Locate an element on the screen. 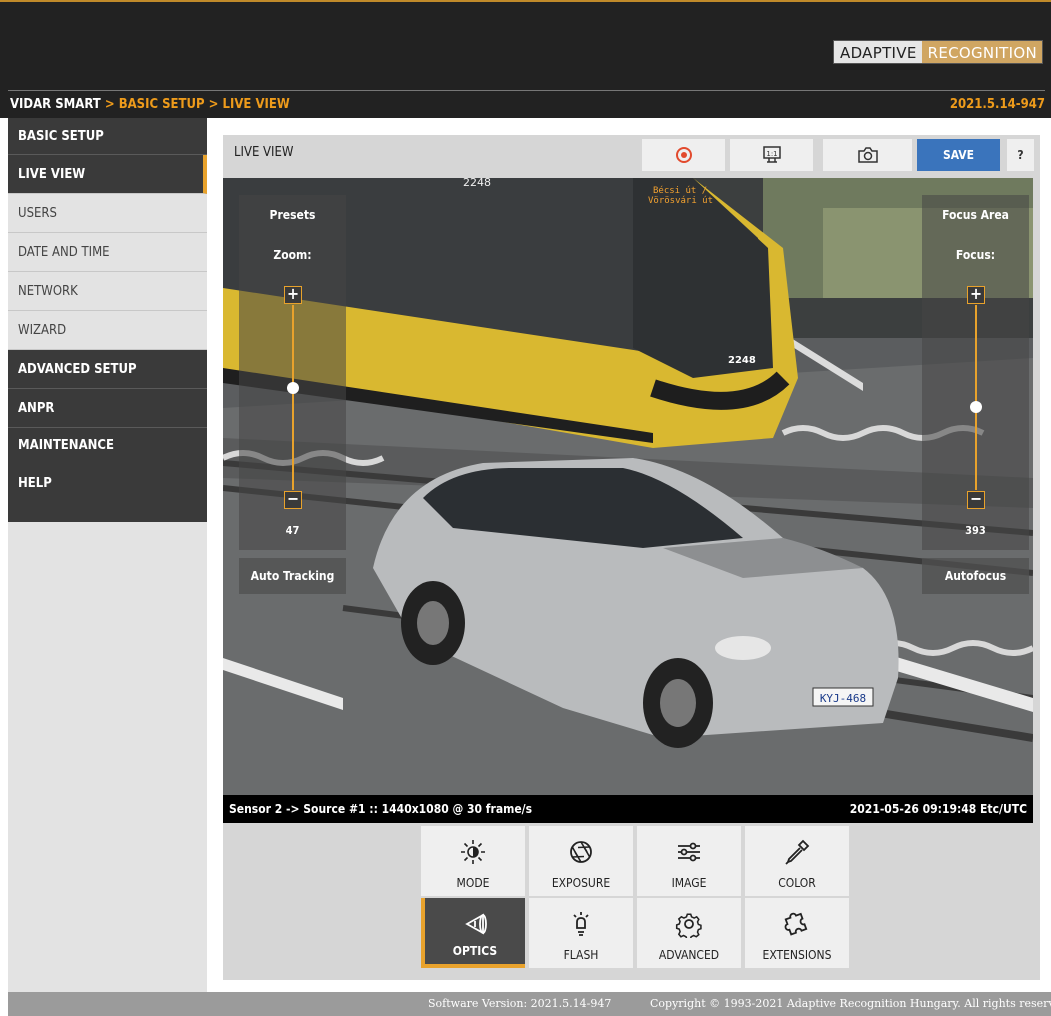  presets-label: Presets is located at coordinates (292, 215).